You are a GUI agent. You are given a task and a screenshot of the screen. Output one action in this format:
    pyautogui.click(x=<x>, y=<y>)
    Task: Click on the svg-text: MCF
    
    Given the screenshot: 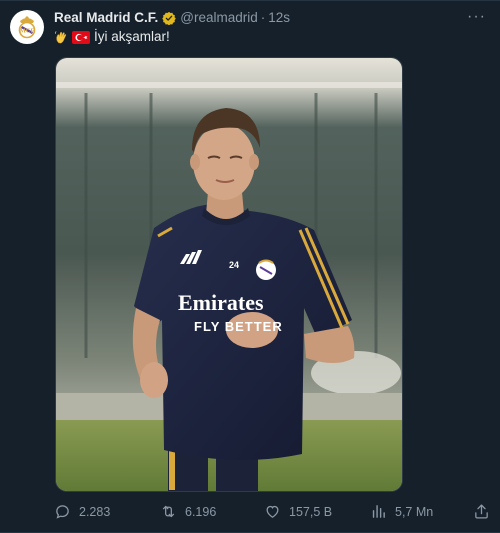 What is the action you would take?
    pyautogui.click(x=27, y=31)
    